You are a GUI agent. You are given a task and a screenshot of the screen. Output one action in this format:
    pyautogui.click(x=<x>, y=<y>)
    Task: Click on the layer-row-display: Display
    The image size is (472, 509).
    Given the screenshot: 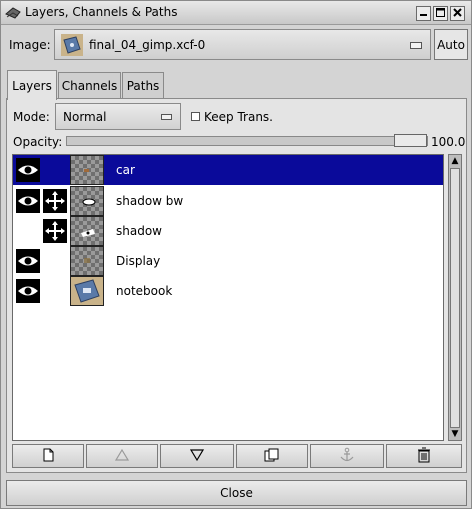 What is the action you would take?
    pyautogui.click(x=228, y=261)
    